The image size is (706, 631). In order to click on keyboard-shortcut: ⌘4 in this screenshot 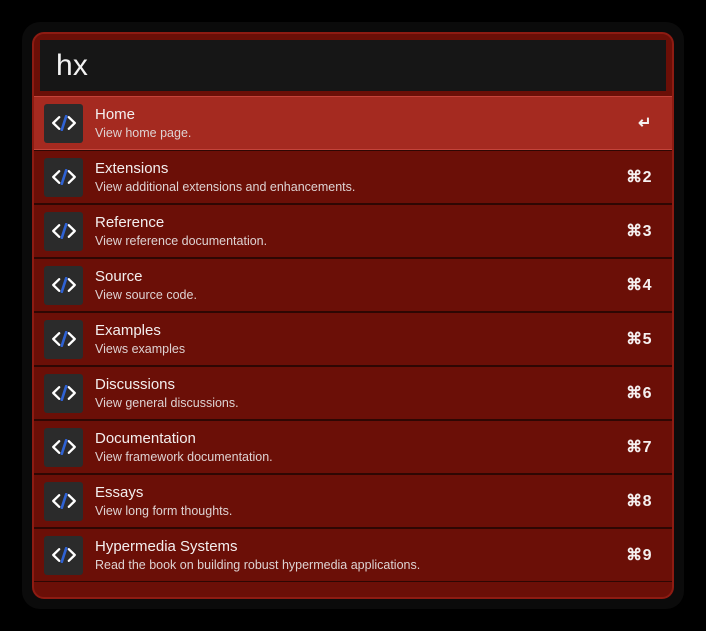, I will do `click(639, 285)`.